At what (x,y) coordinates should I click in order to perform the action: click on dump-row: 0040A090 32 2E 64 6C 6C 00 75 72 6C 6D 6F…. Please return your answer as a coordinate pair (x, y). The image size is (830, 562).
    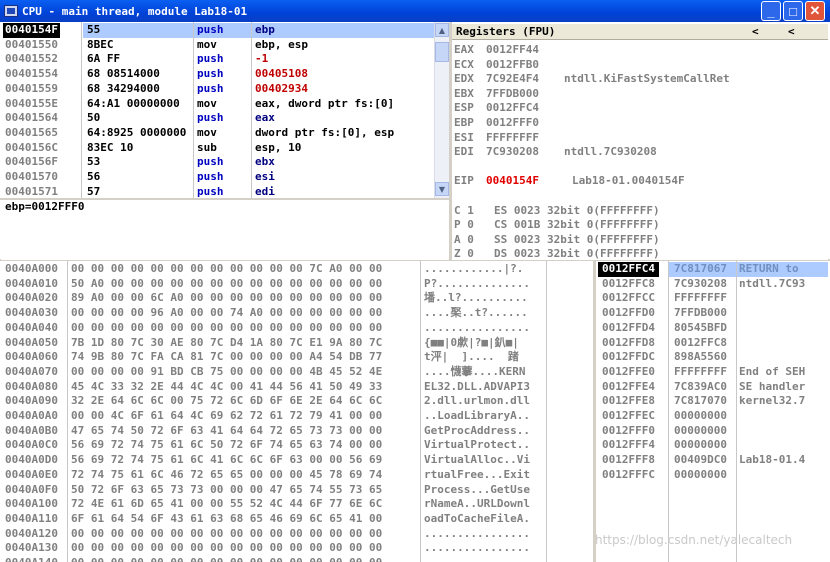
    Looking at the image, I should click on (273, 401).